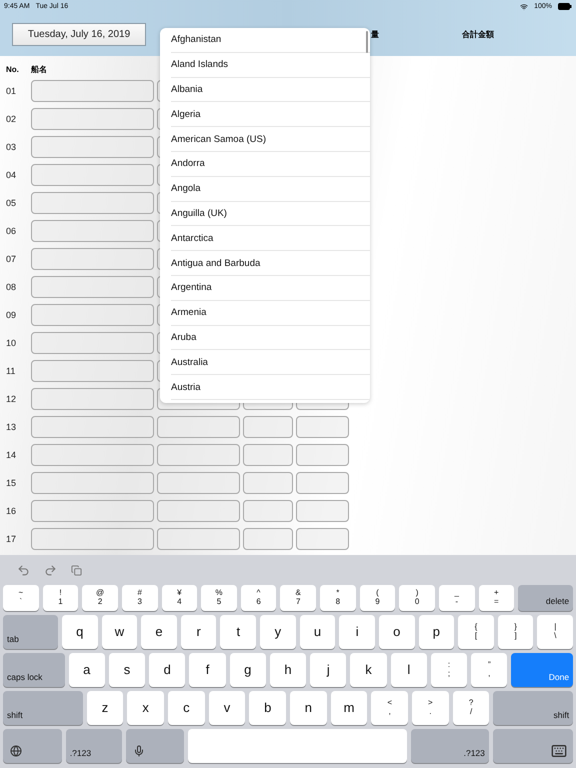  Describe the element at coordinates (318, 632) in the screenshot. I see `key: u` at that location.